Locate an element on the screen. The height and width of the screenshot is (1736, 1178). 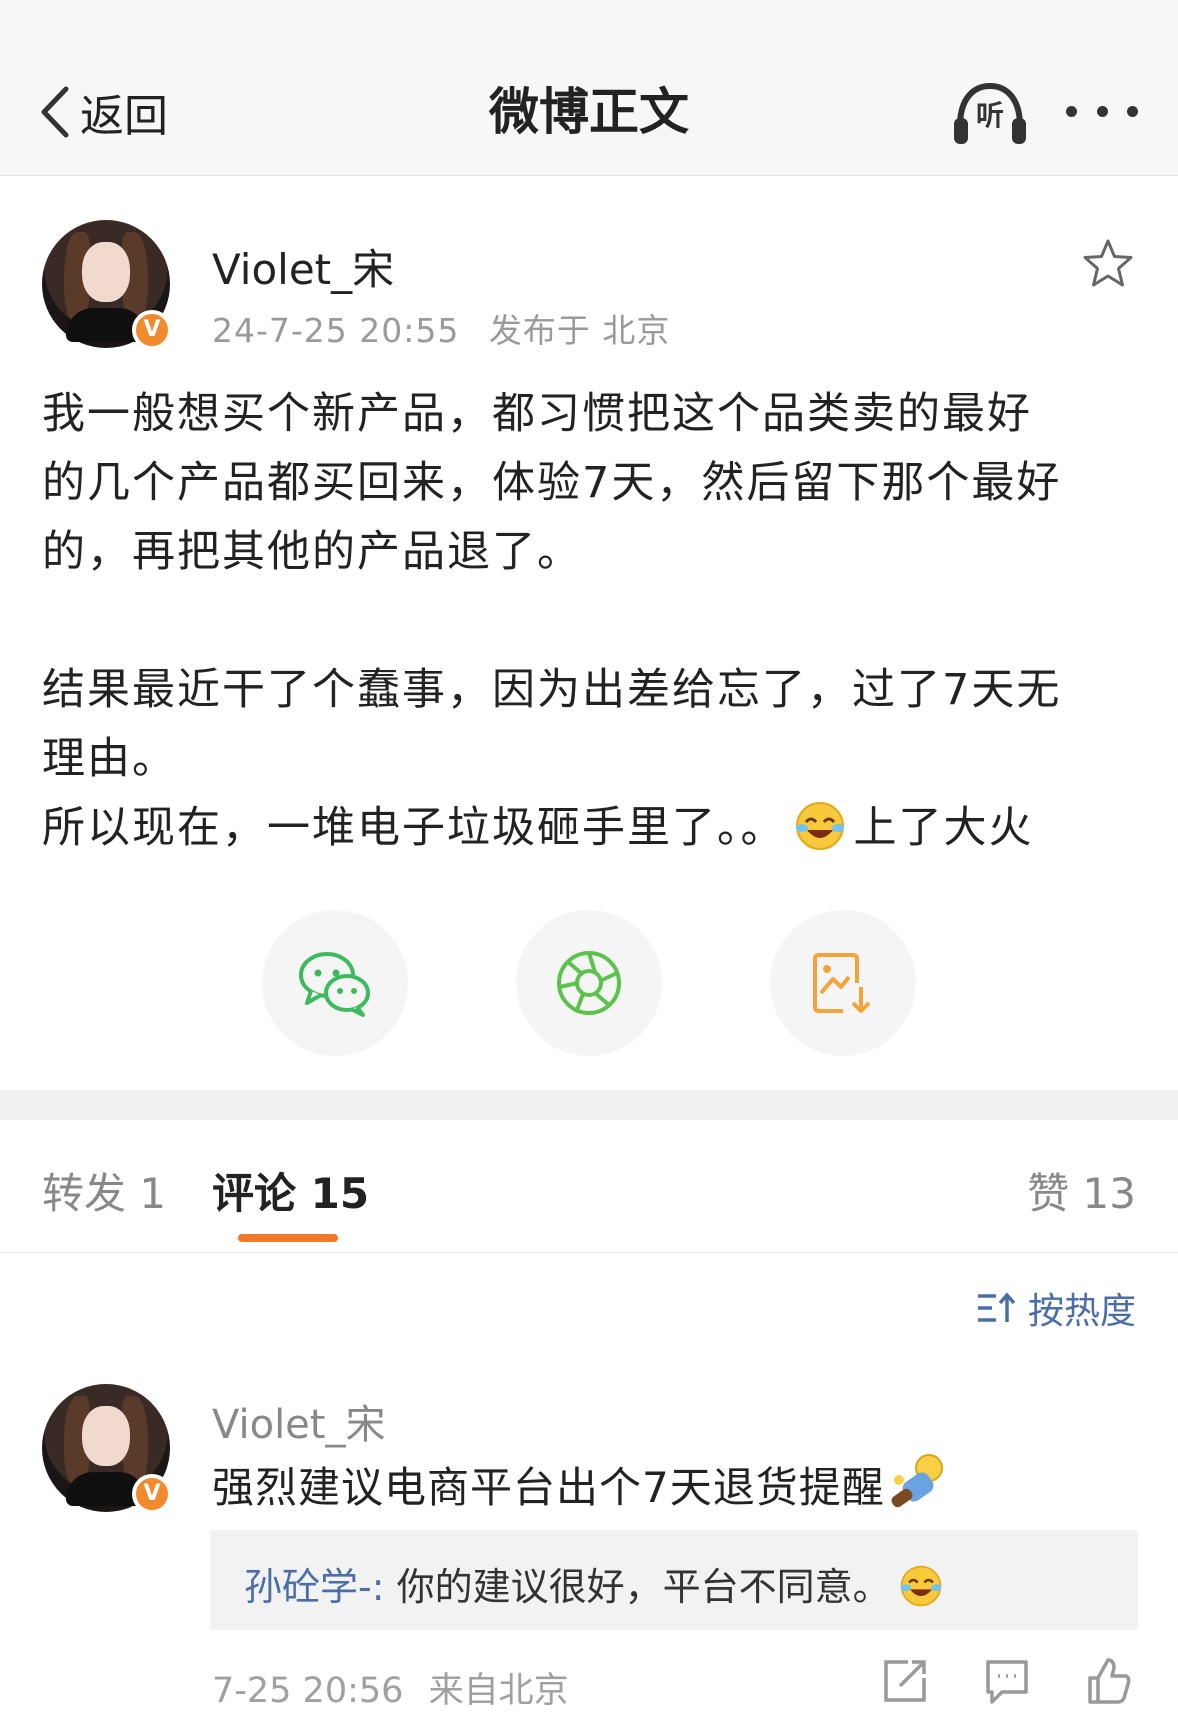
reply-preview: 孙砼学-: 你的建议很好，平台不同意。 is located at coordinates (674, 1580).